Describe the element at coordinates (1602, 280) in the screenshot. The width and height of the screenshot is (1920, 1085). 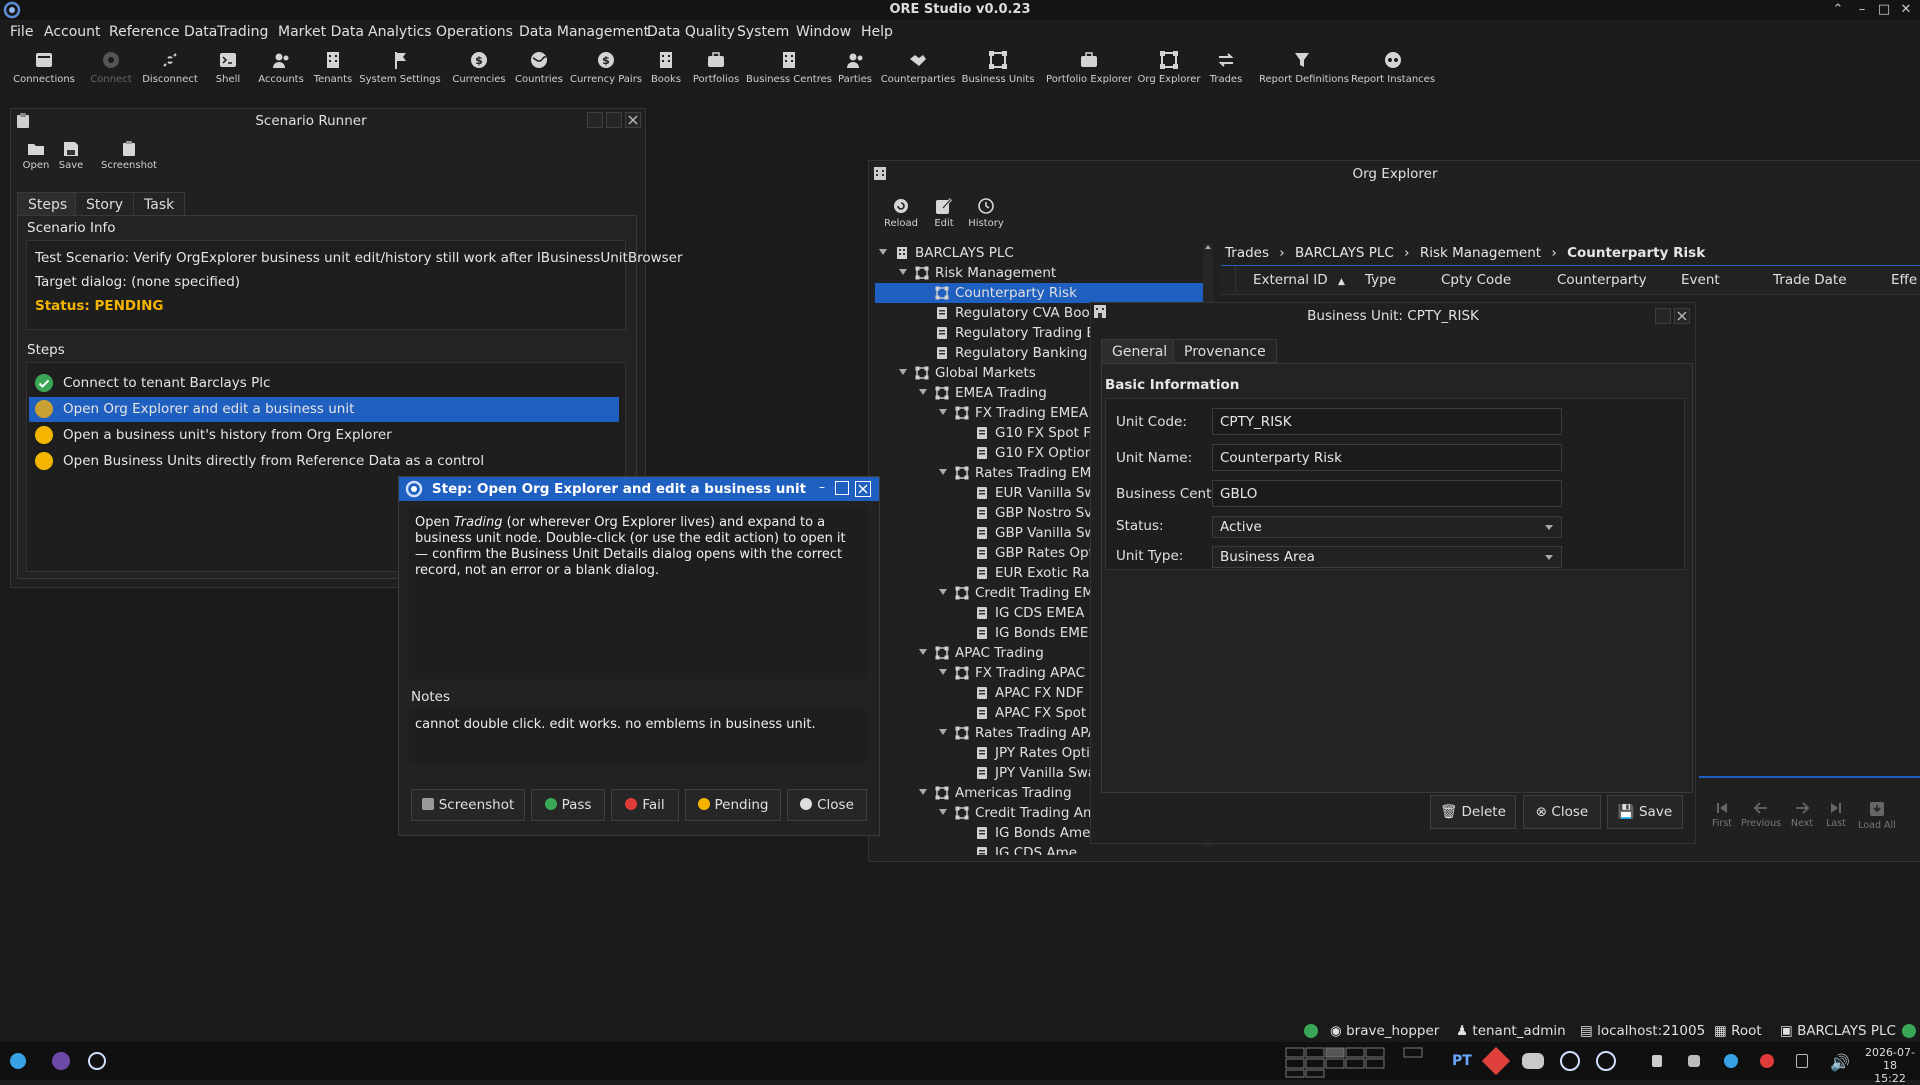
I see `col-counterparty: Counterparty` at that location.